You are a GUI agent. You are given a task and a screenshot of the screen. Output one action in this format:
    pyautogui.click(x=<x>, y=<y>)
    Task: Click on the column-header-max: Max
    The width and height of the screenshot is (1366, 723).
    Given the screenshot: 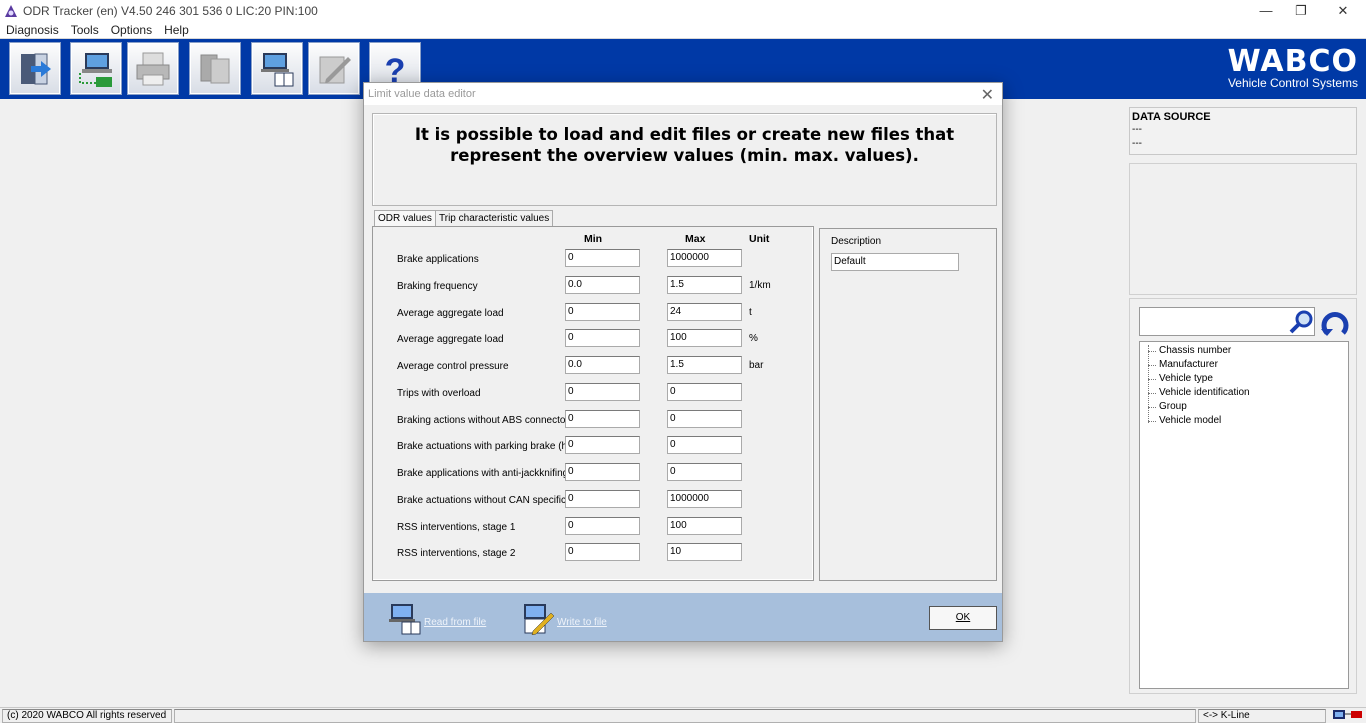 What is the action you would take?
    pyautogui.click(x=695, y=239)
    